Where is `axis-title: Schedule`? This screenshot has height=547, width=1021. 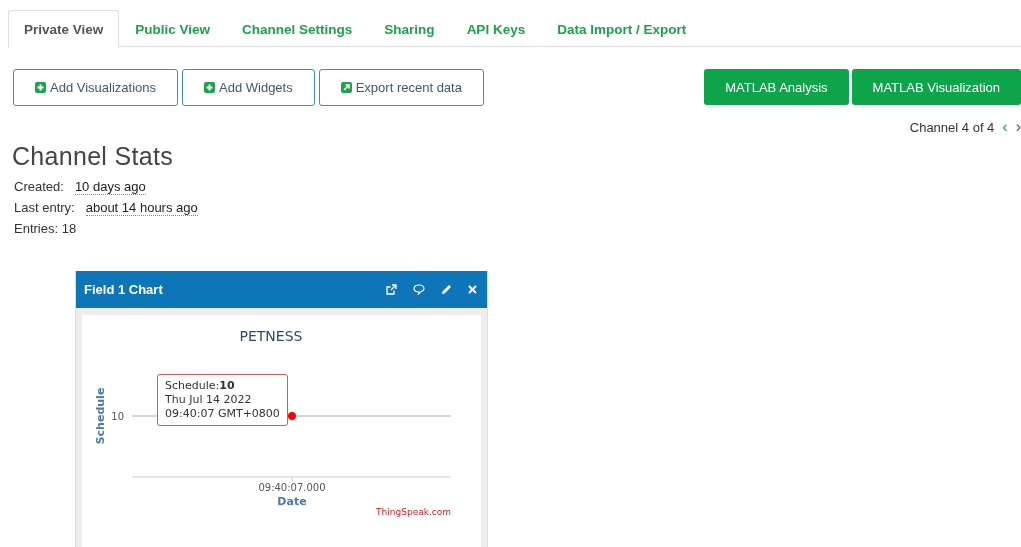
axis-title: Schedule is located at coordinates (100, 416).